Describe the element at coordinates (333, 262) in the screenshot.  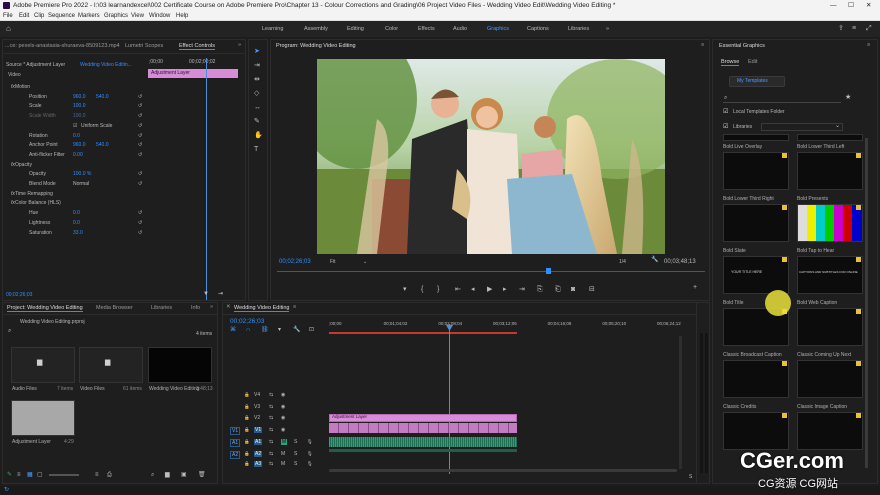
I see `fit-dropdown: Fit` at that location.